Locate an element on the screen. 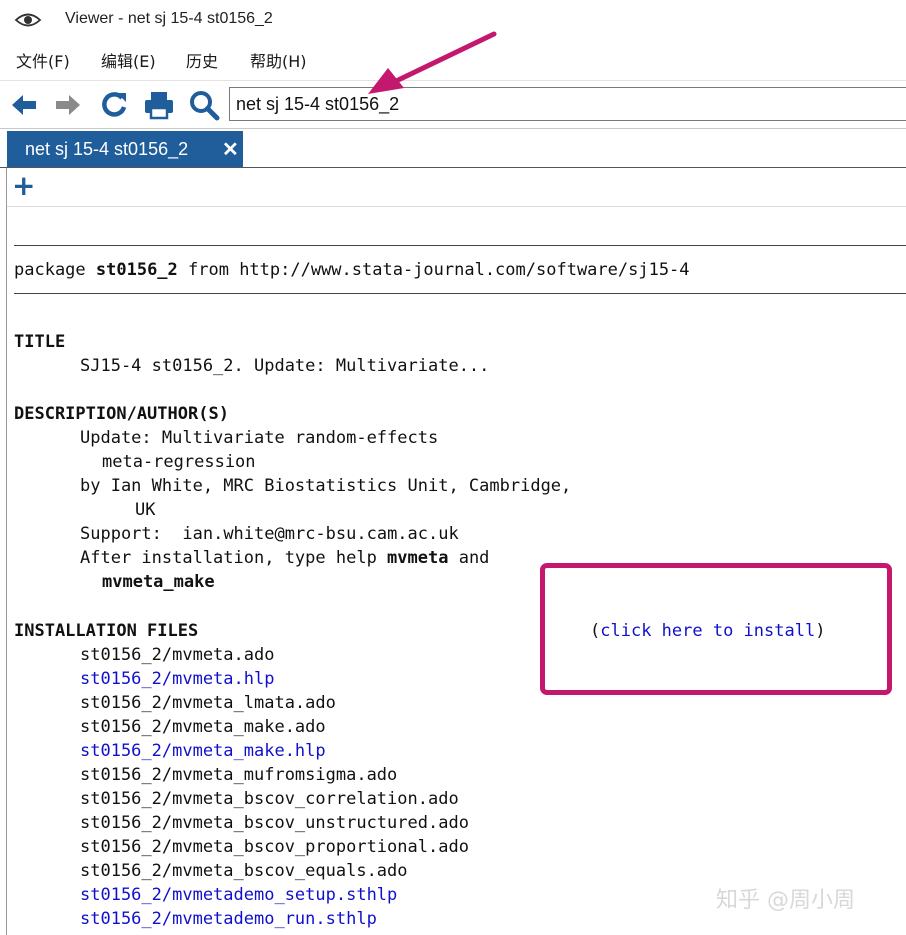 The image size is (906, 935). file-link: st0156_2/mvmeta_make.hlp is located at coordinates (203, 751).